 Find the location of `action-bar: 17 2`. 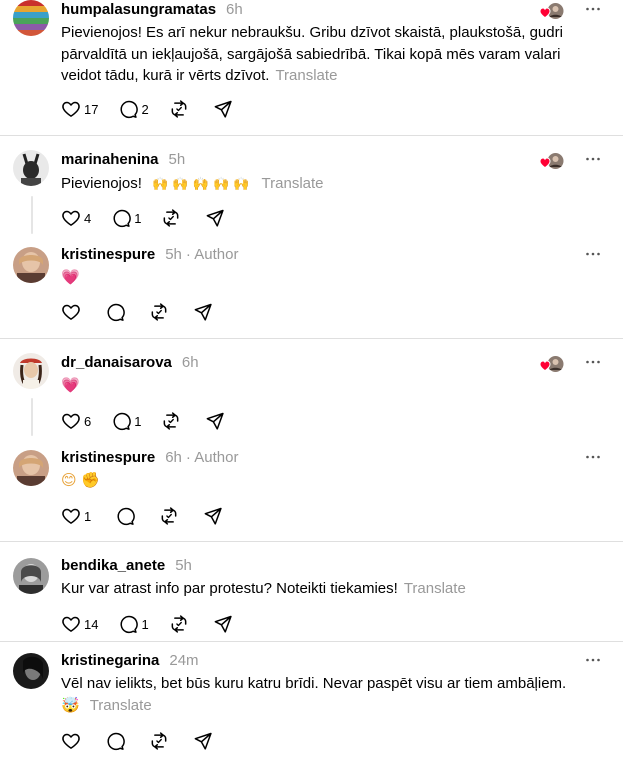

action-bar: 17 2 is located at coordinates (154, 109).